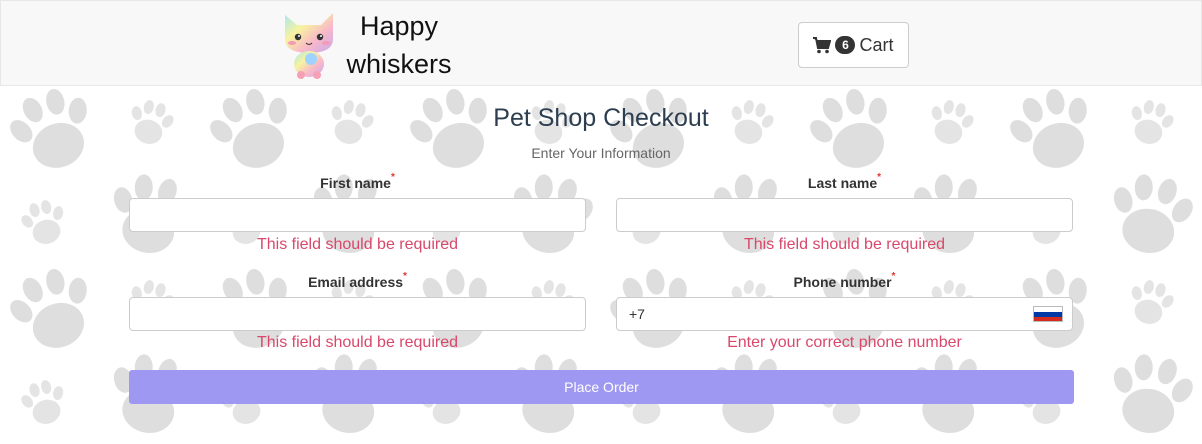 Image resolution: width=1202 pixels, height=444 pixels. I want to click on phone-error: Enter your correct phone number, so click(844, 342).